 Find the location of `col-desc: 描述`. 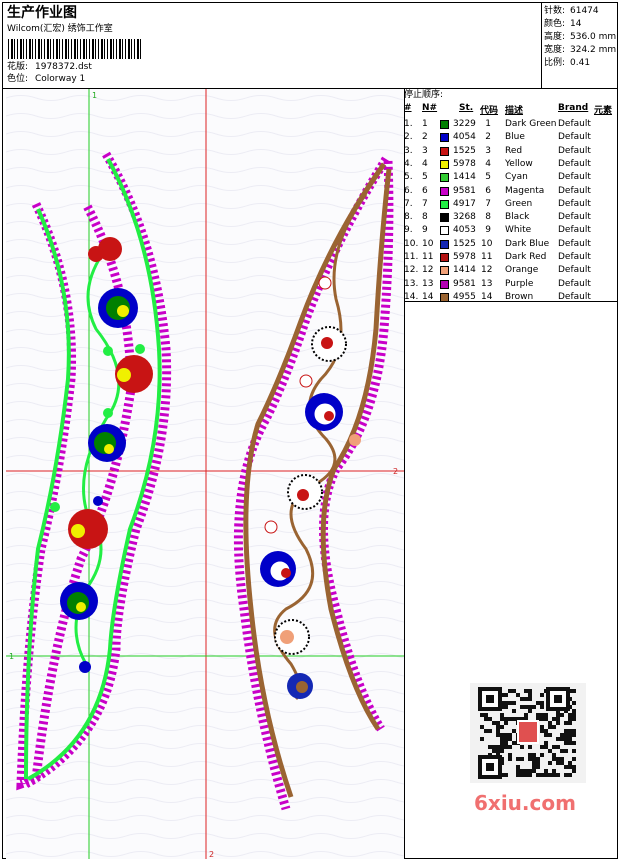

col-desc: 描述 is located at coordinates (514, 111).